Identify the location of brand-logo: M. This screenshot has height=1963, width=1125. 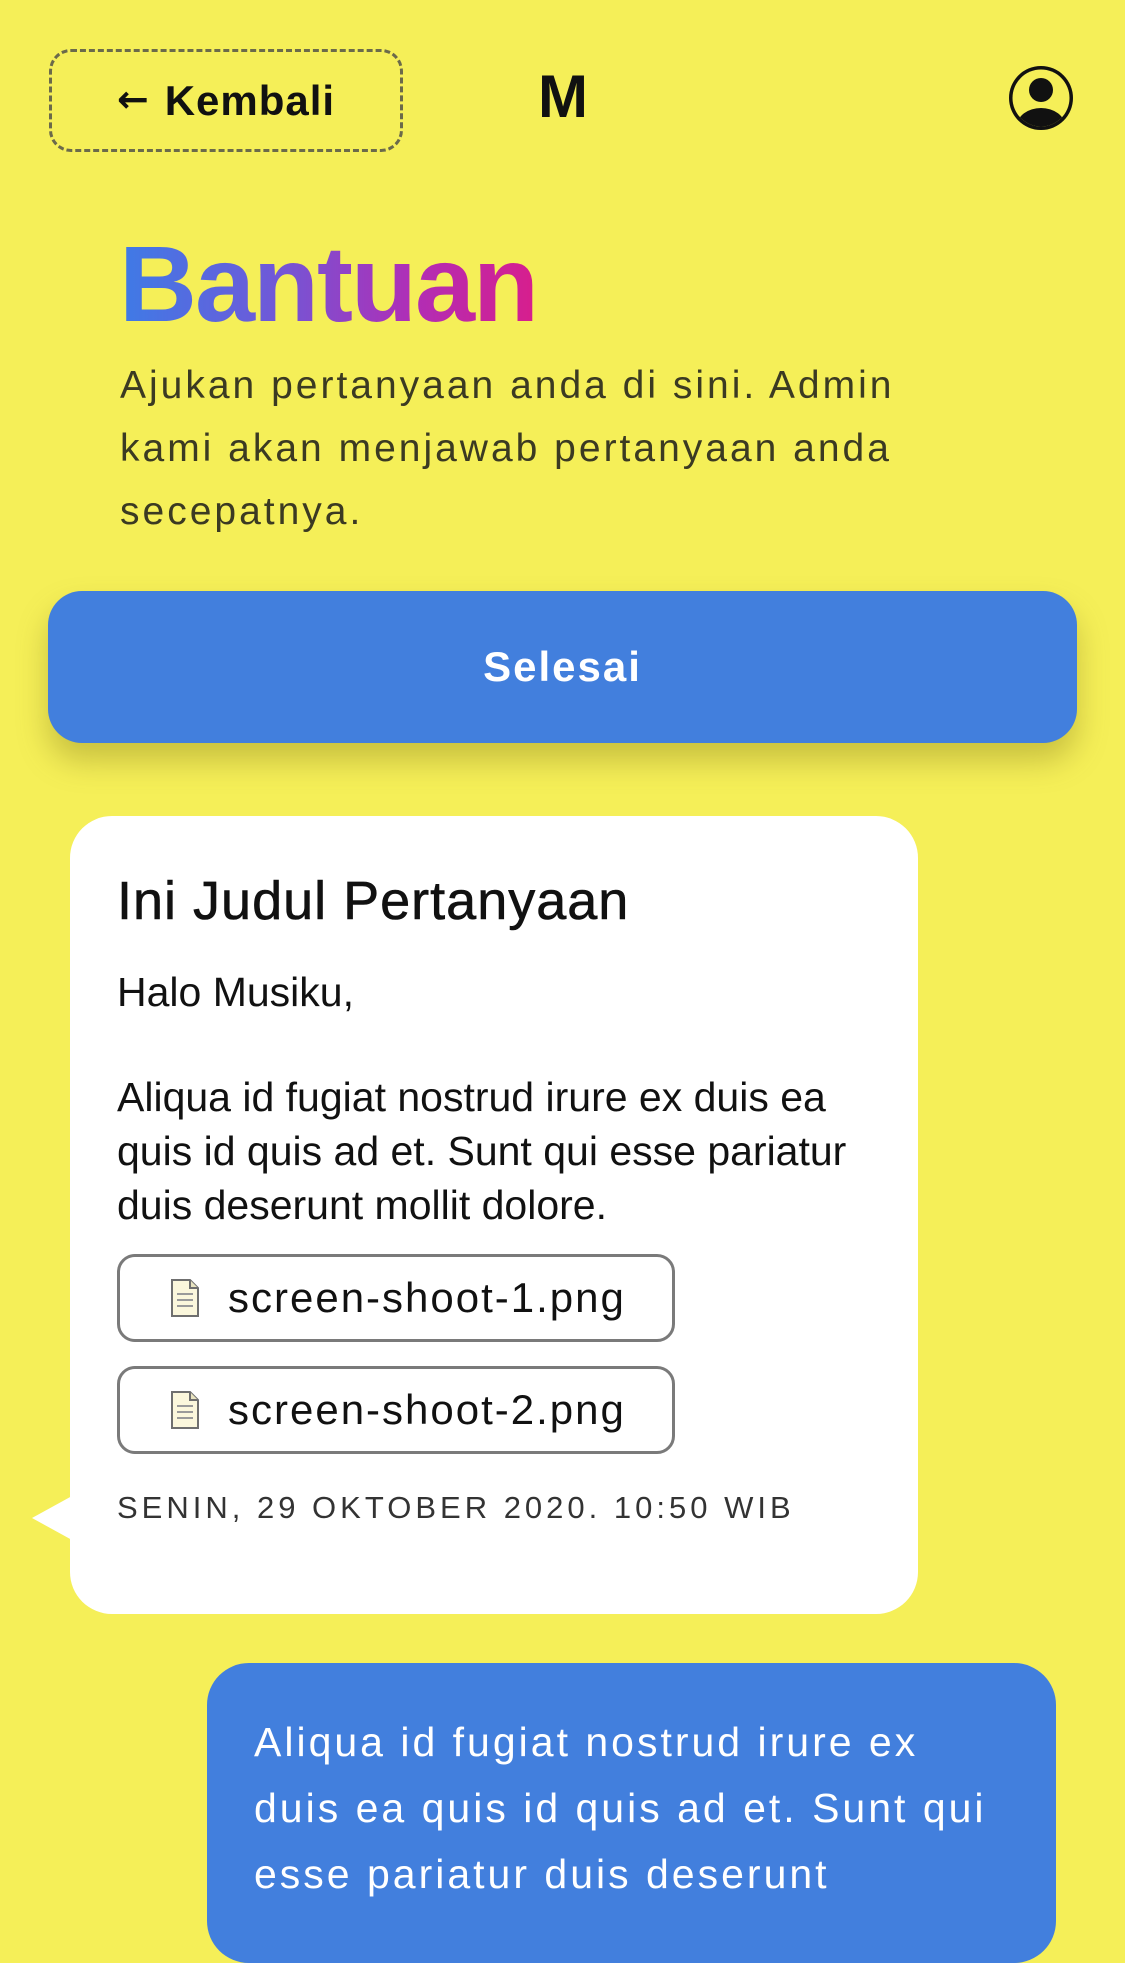
(563, 97).